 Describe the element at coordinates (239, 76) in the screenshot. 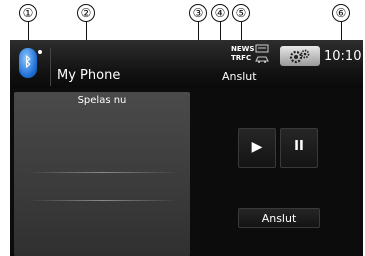

I see `connection-status: Anslut` at that location.